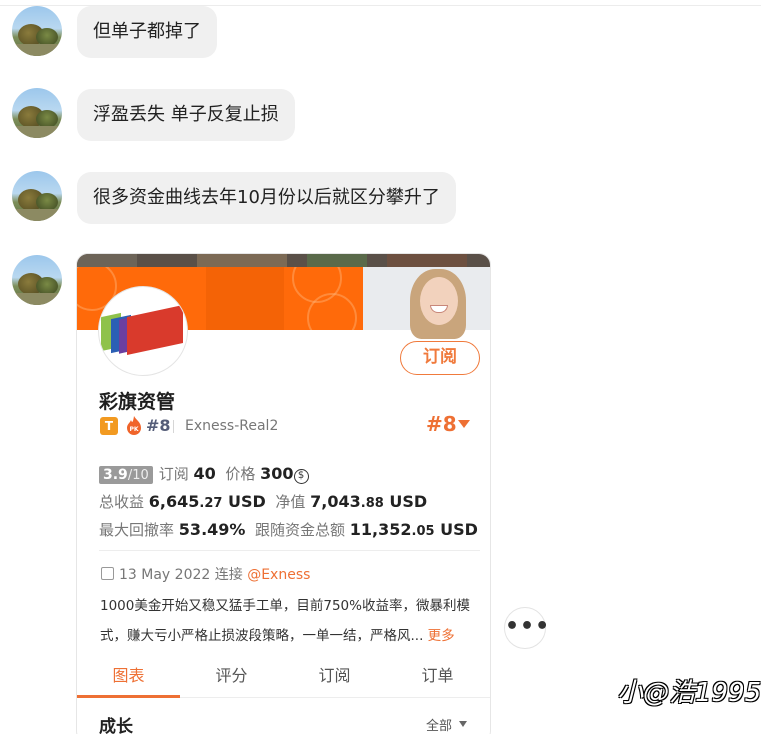 The image size is (761, 734). What do you see at coordinates (231, 678) in the screenshot?
I see `tab-rating: 评分` at bounding box center [231, 678].